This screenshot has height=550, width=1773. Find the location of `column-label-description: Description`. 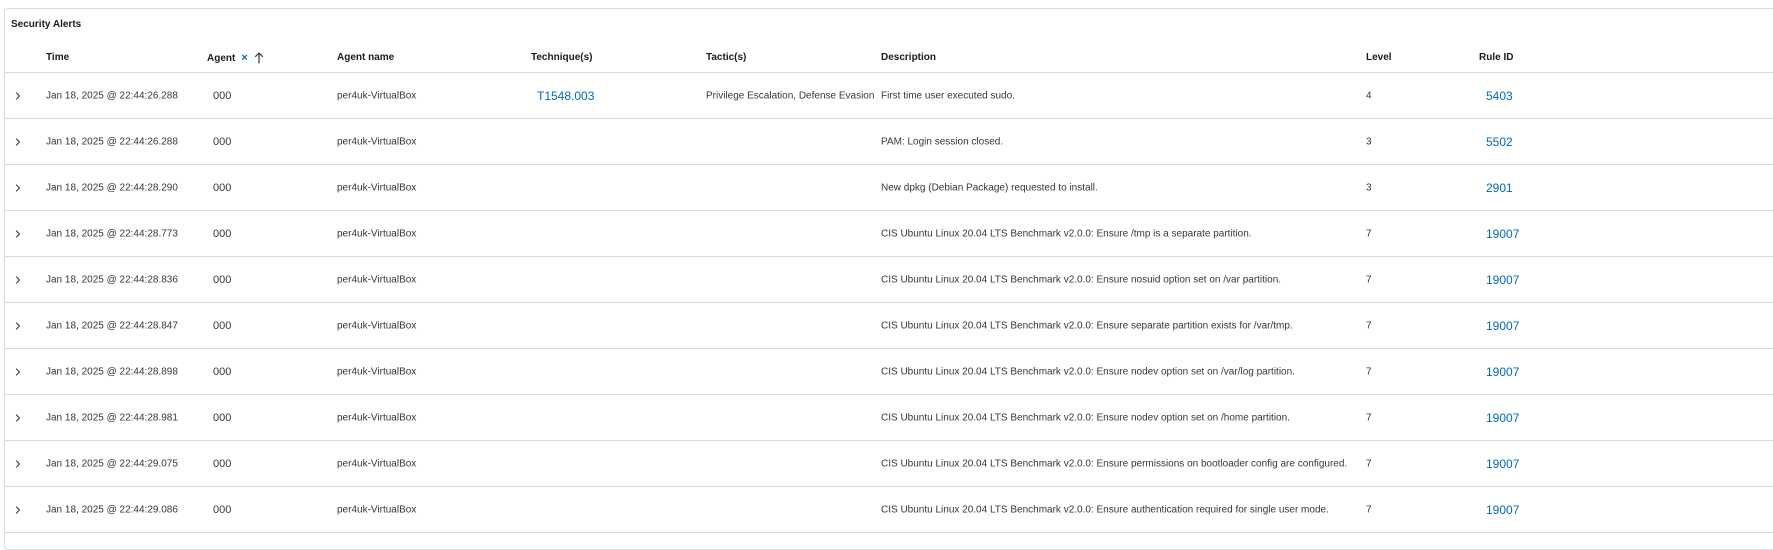

column-label-description: Description is located at coordinates (909, 57).